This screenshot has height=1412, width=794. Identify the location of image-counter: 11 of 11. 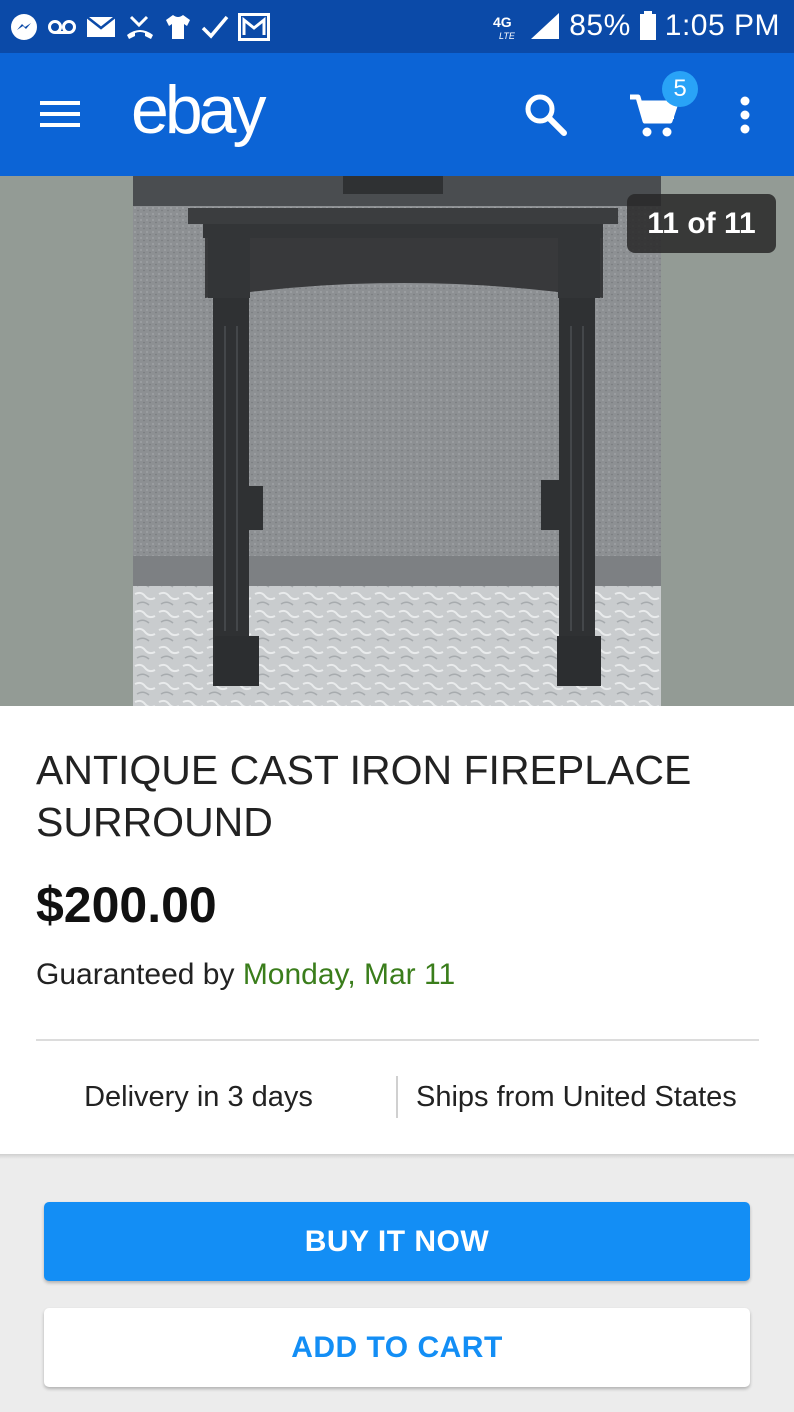
(701, 223).